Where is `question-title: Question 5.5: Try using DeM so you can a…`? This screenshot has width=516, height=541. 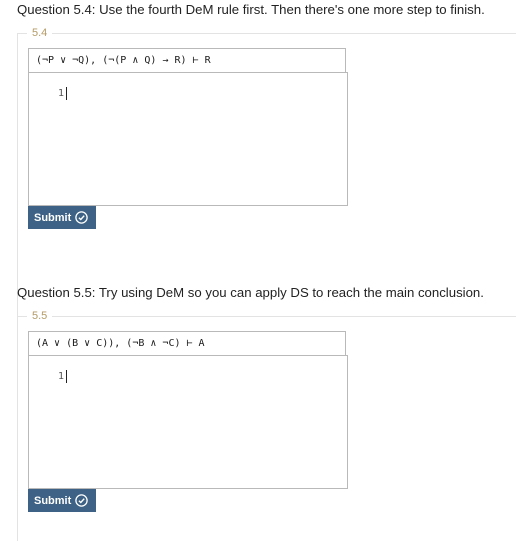 question-title: Question 5.5: Try using DeM so you can a… is located at coordinates (250, 292).